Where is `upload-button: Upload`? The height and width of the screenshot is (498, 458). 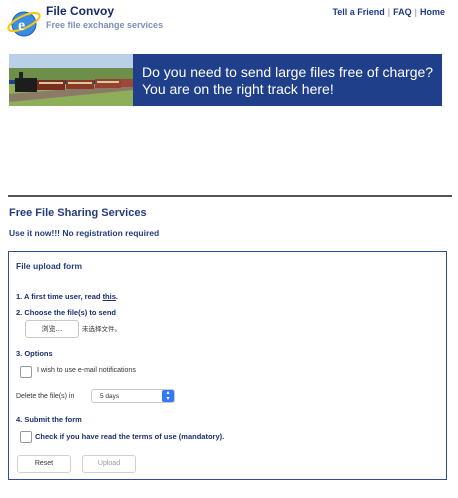 upload-button: Upload is located at coordinates (109, 464).